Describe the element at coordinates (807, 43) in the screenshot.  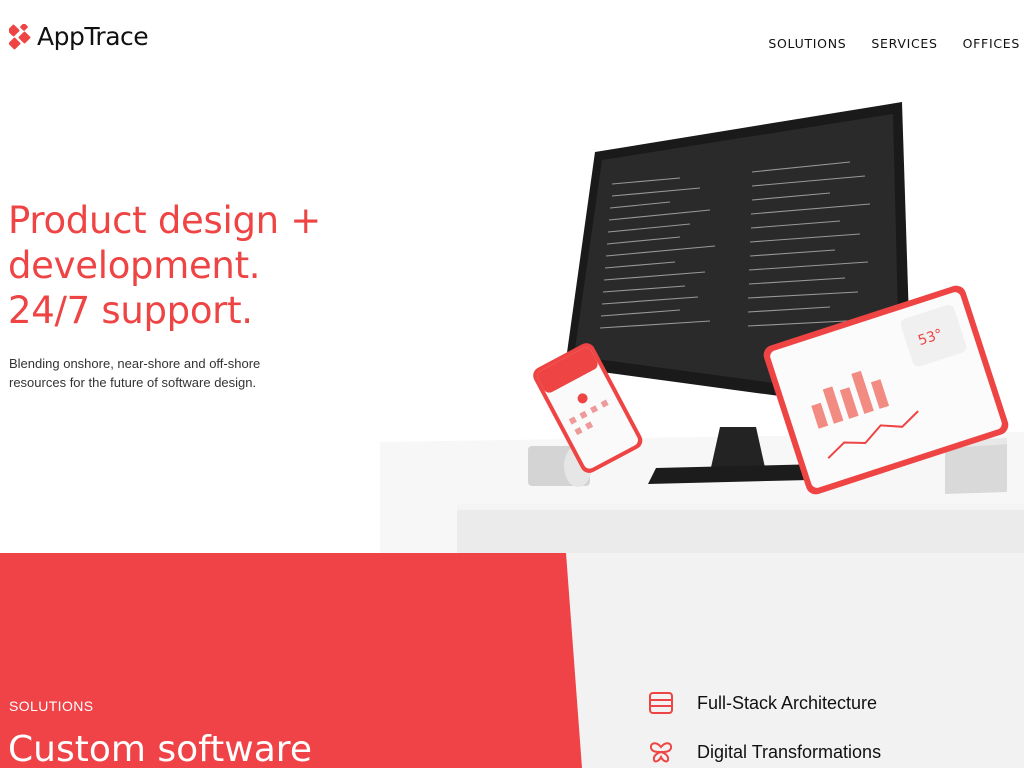
I see `nav-solutions: SOLUTIONS` at that location.